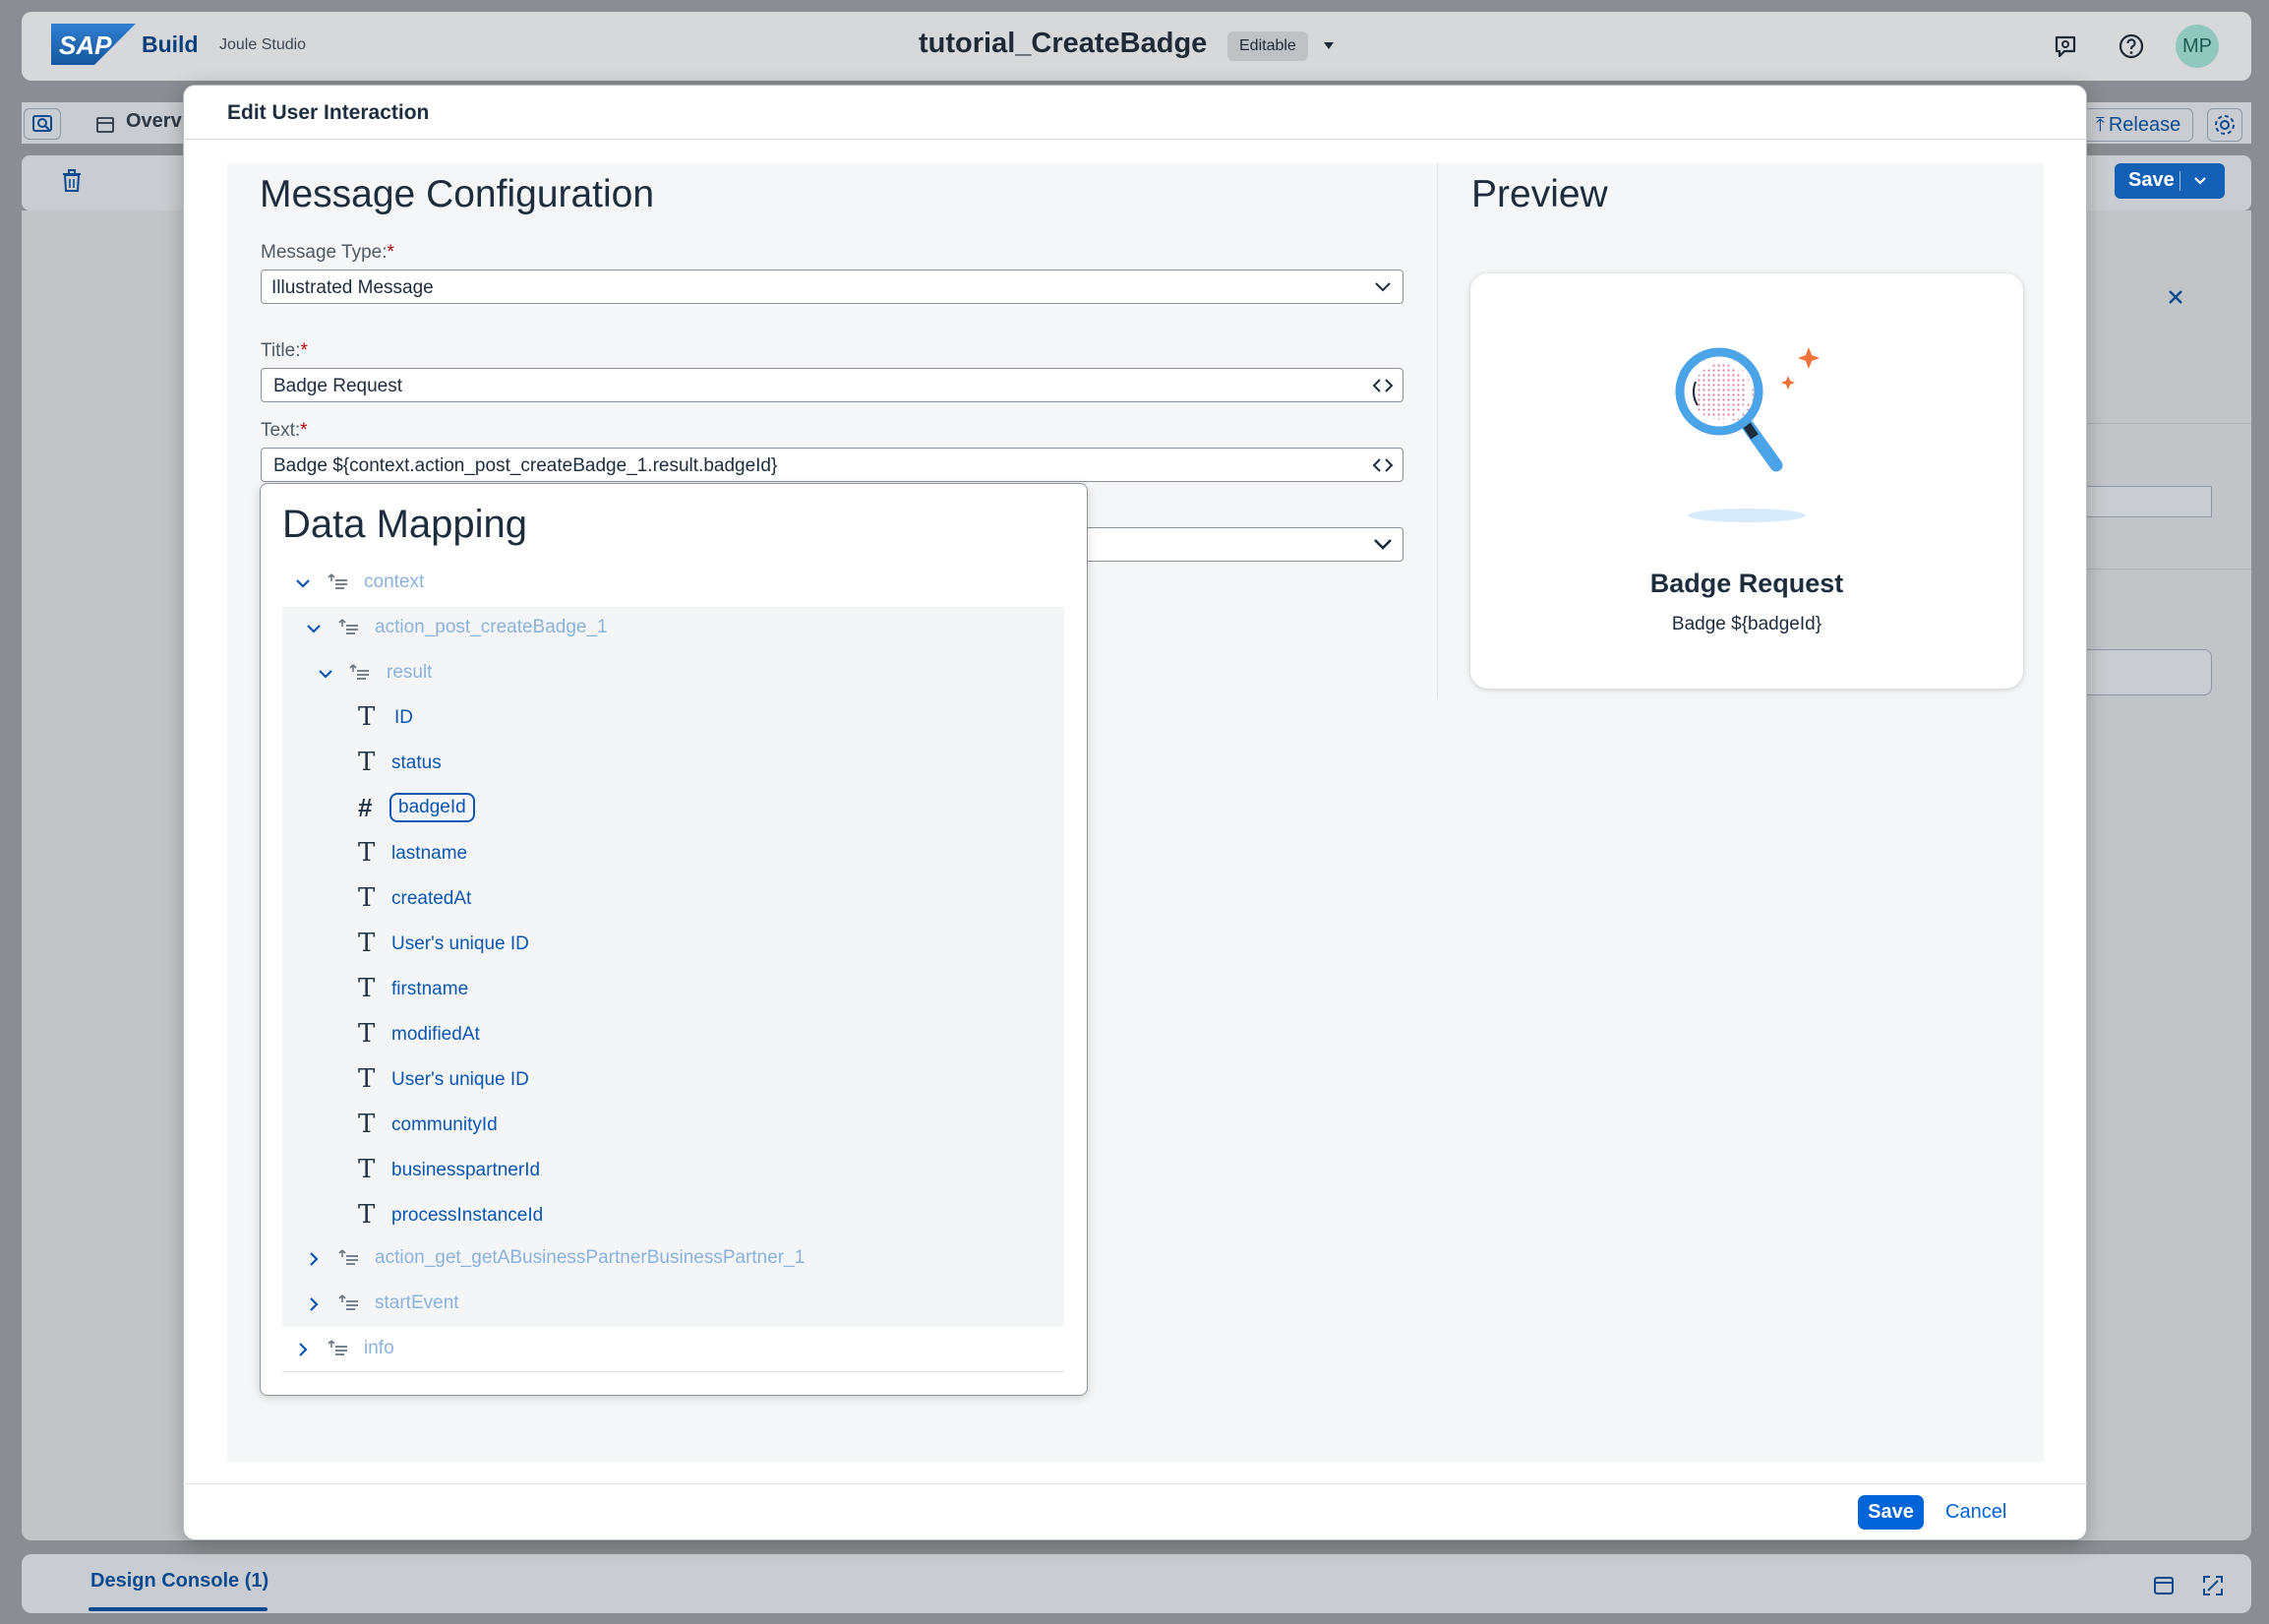 Image resolution: width=2269 pixels, height=1624 pixels. Describe the element at coordinates (2197, 46) in the screenshot. I see `avatar: MP` at that location.